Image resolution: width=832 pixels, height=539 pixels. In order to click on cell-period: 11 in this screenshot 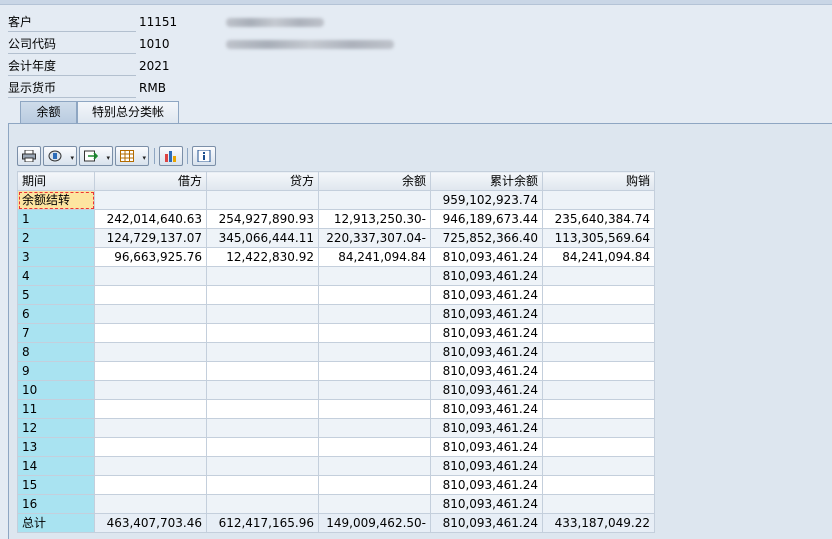, I will do `click(56, 409)`.